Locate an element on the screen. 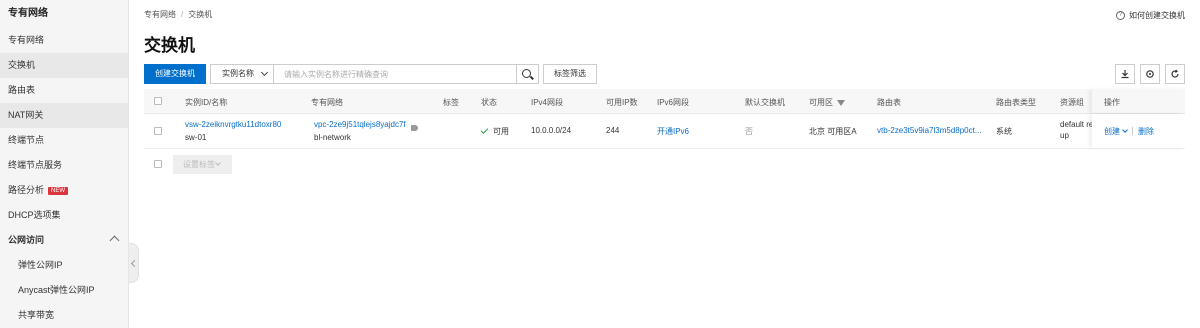 Image resolution: width=1200 pixels, height=328 pixels. toolbar: 创建交换机 实例名称 标签筛选 is located at coordinates (370, 74).